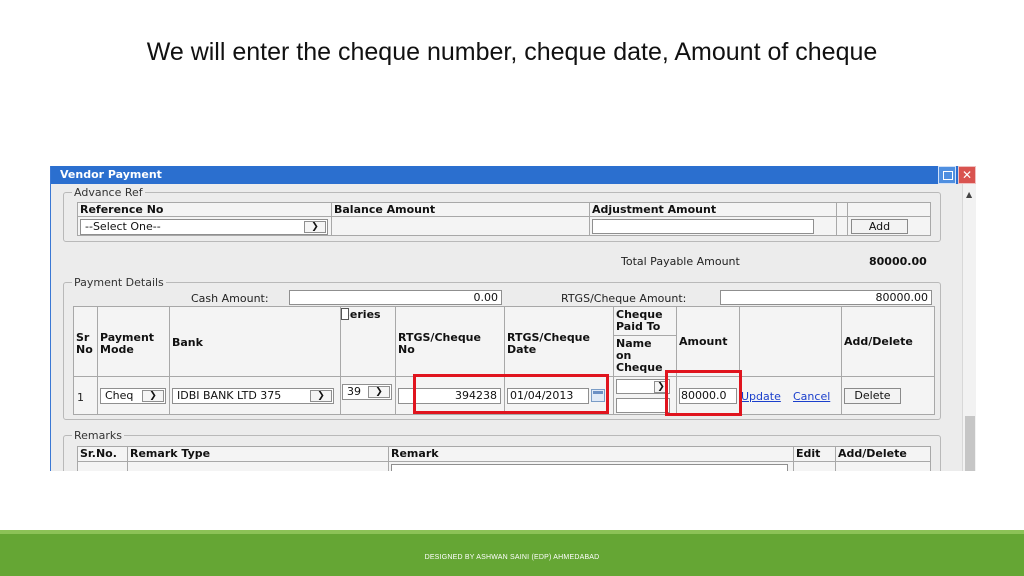 This screenshot has width=1024, height=576. I want to click on scrollbar-thumb, so click(970, 443).